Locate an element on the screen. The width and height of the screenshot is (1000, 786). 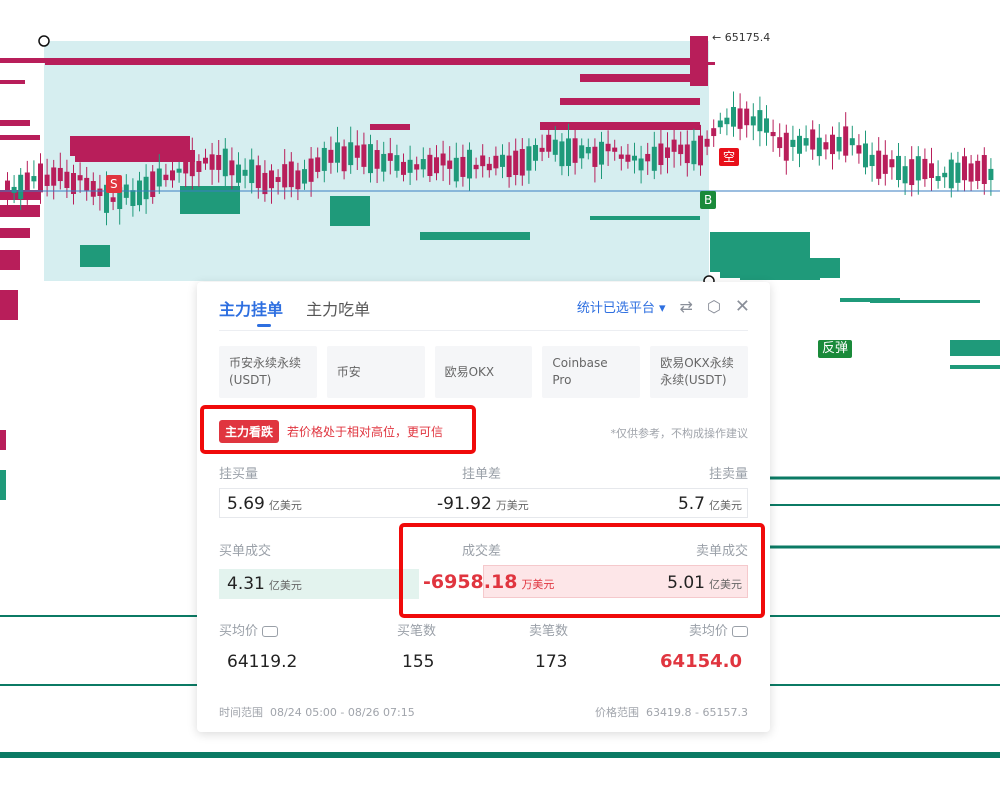
tab-main-orders: 主力挂单 is located at coordinates (251, 310).